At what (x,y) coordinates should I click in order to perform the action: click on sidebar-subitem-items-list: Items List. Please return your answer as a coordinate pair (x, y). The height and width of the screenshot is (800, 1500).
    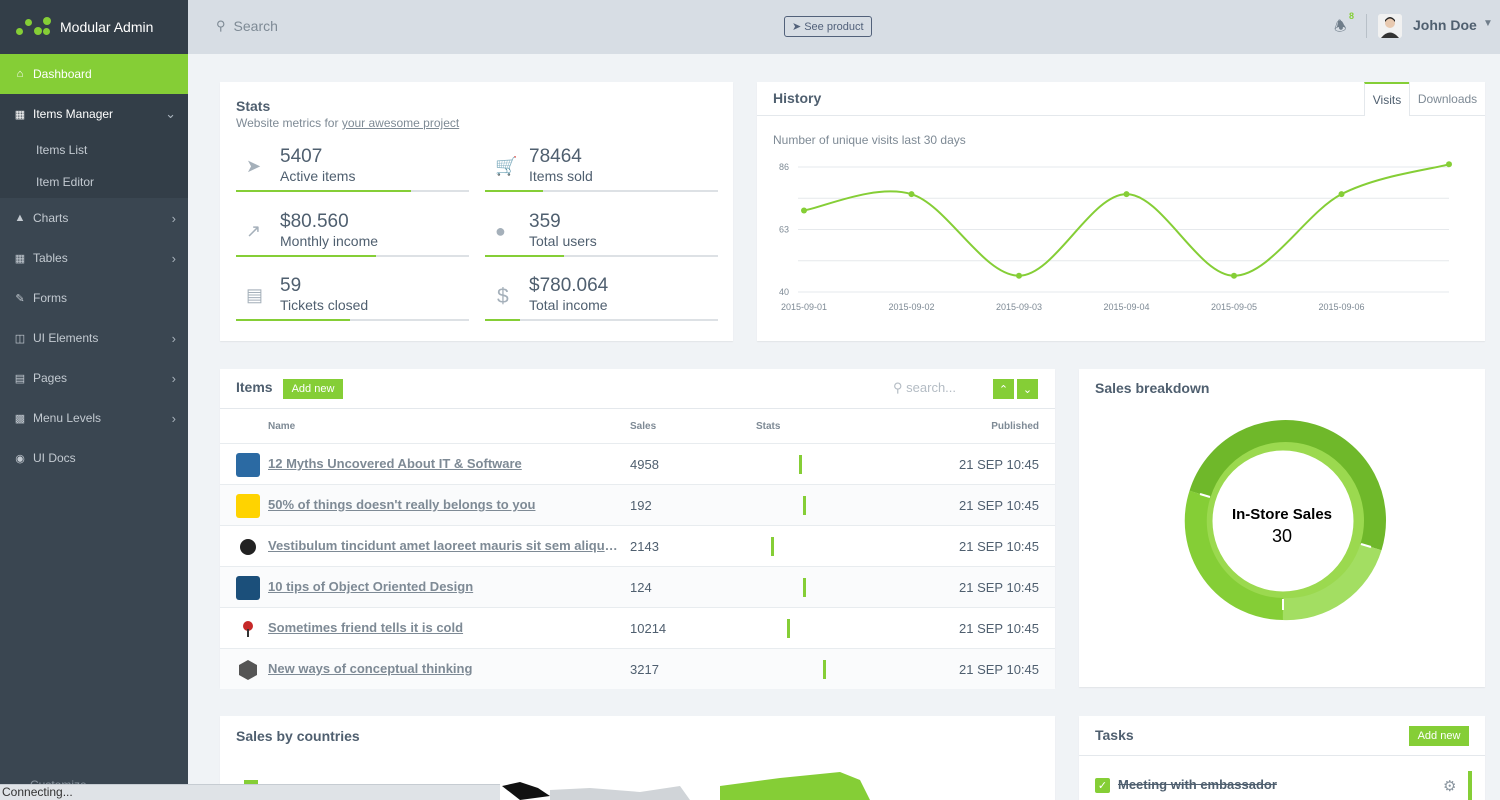
    Looking at the image, I should click on (94, 150).